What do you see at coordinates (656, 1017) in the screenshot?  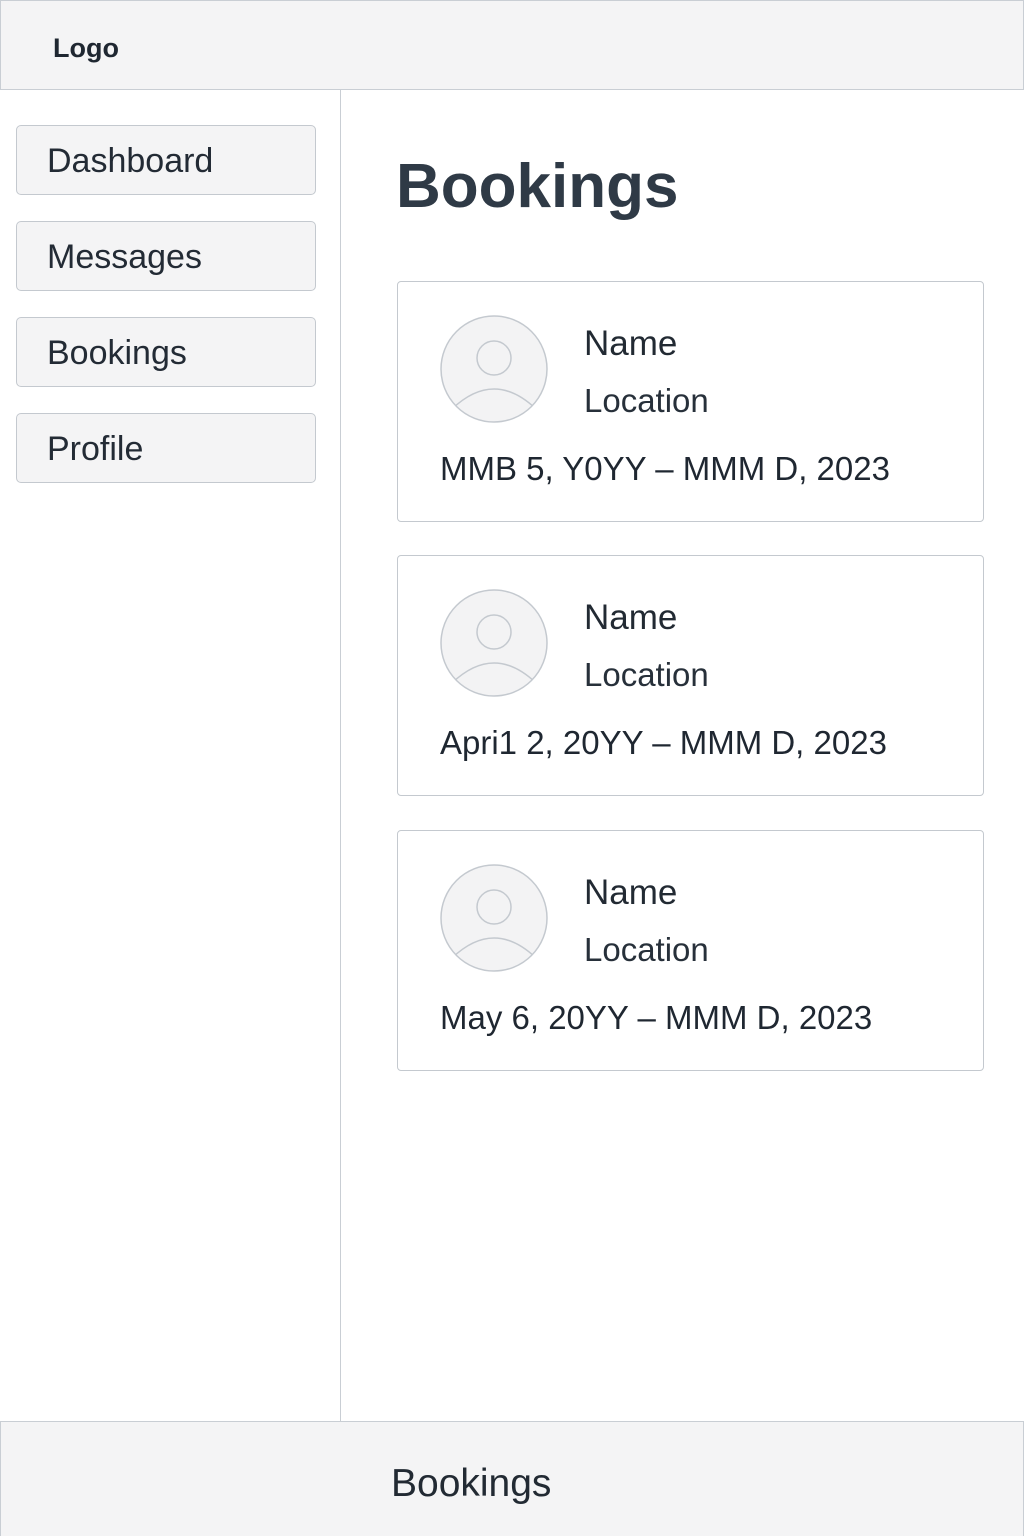 I see `booking-dates: May 6, 20YY – MMM D, 2023` at bounding box center [656, 1017].